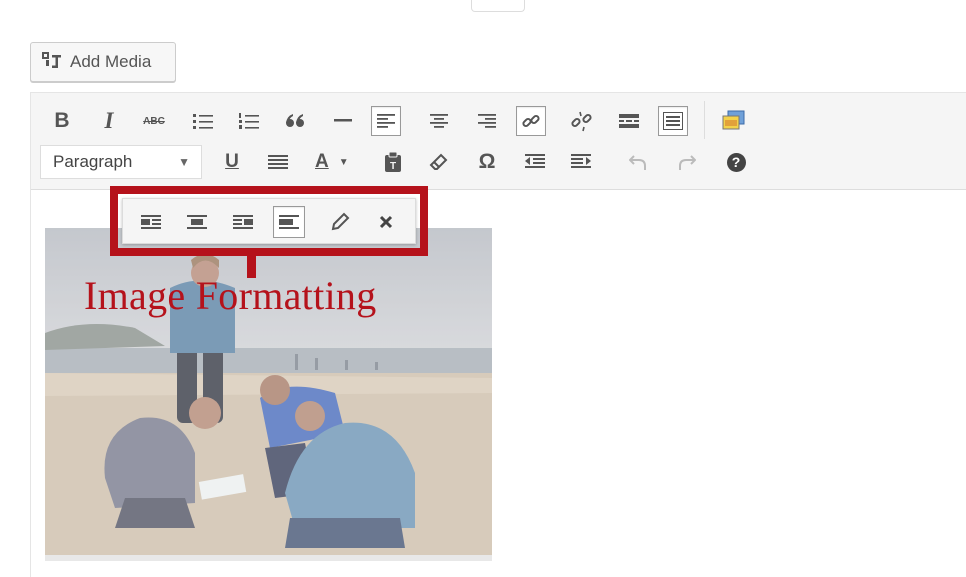  I want to click on svg-text: T, so click(393, 166).